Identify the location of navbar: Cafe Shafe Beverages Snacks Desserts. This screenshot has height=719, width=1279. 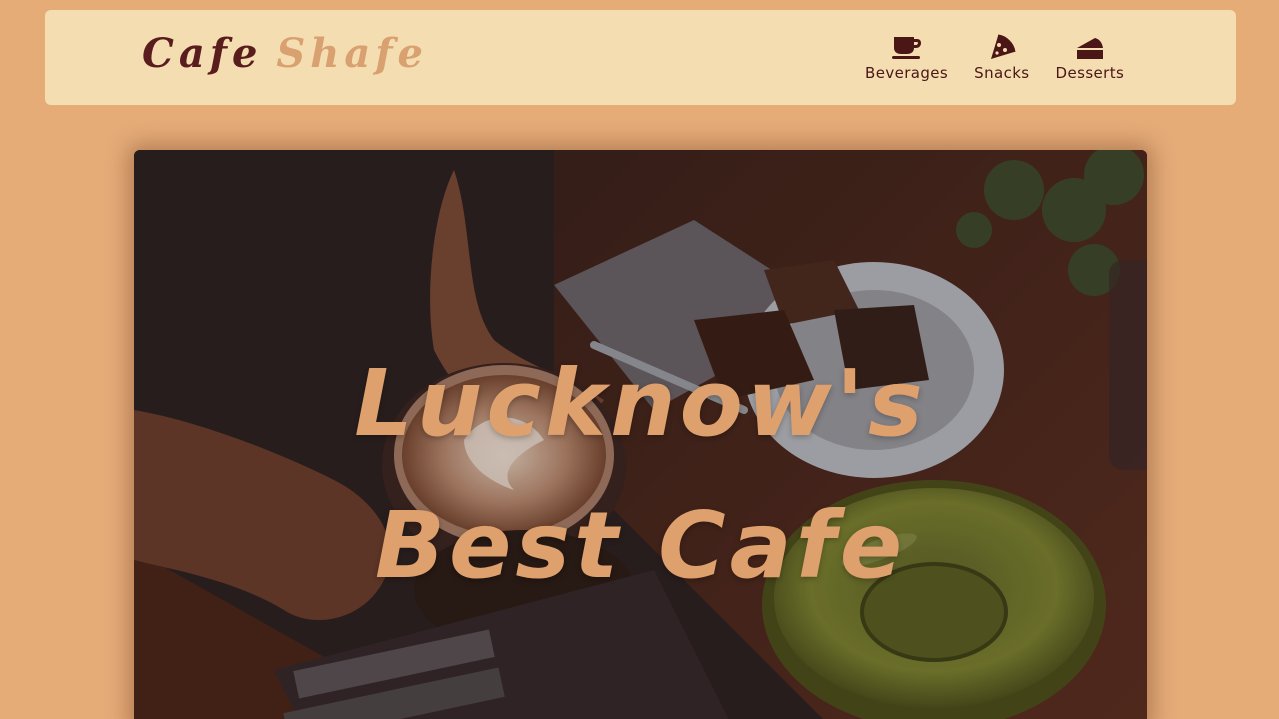
(640, 57).